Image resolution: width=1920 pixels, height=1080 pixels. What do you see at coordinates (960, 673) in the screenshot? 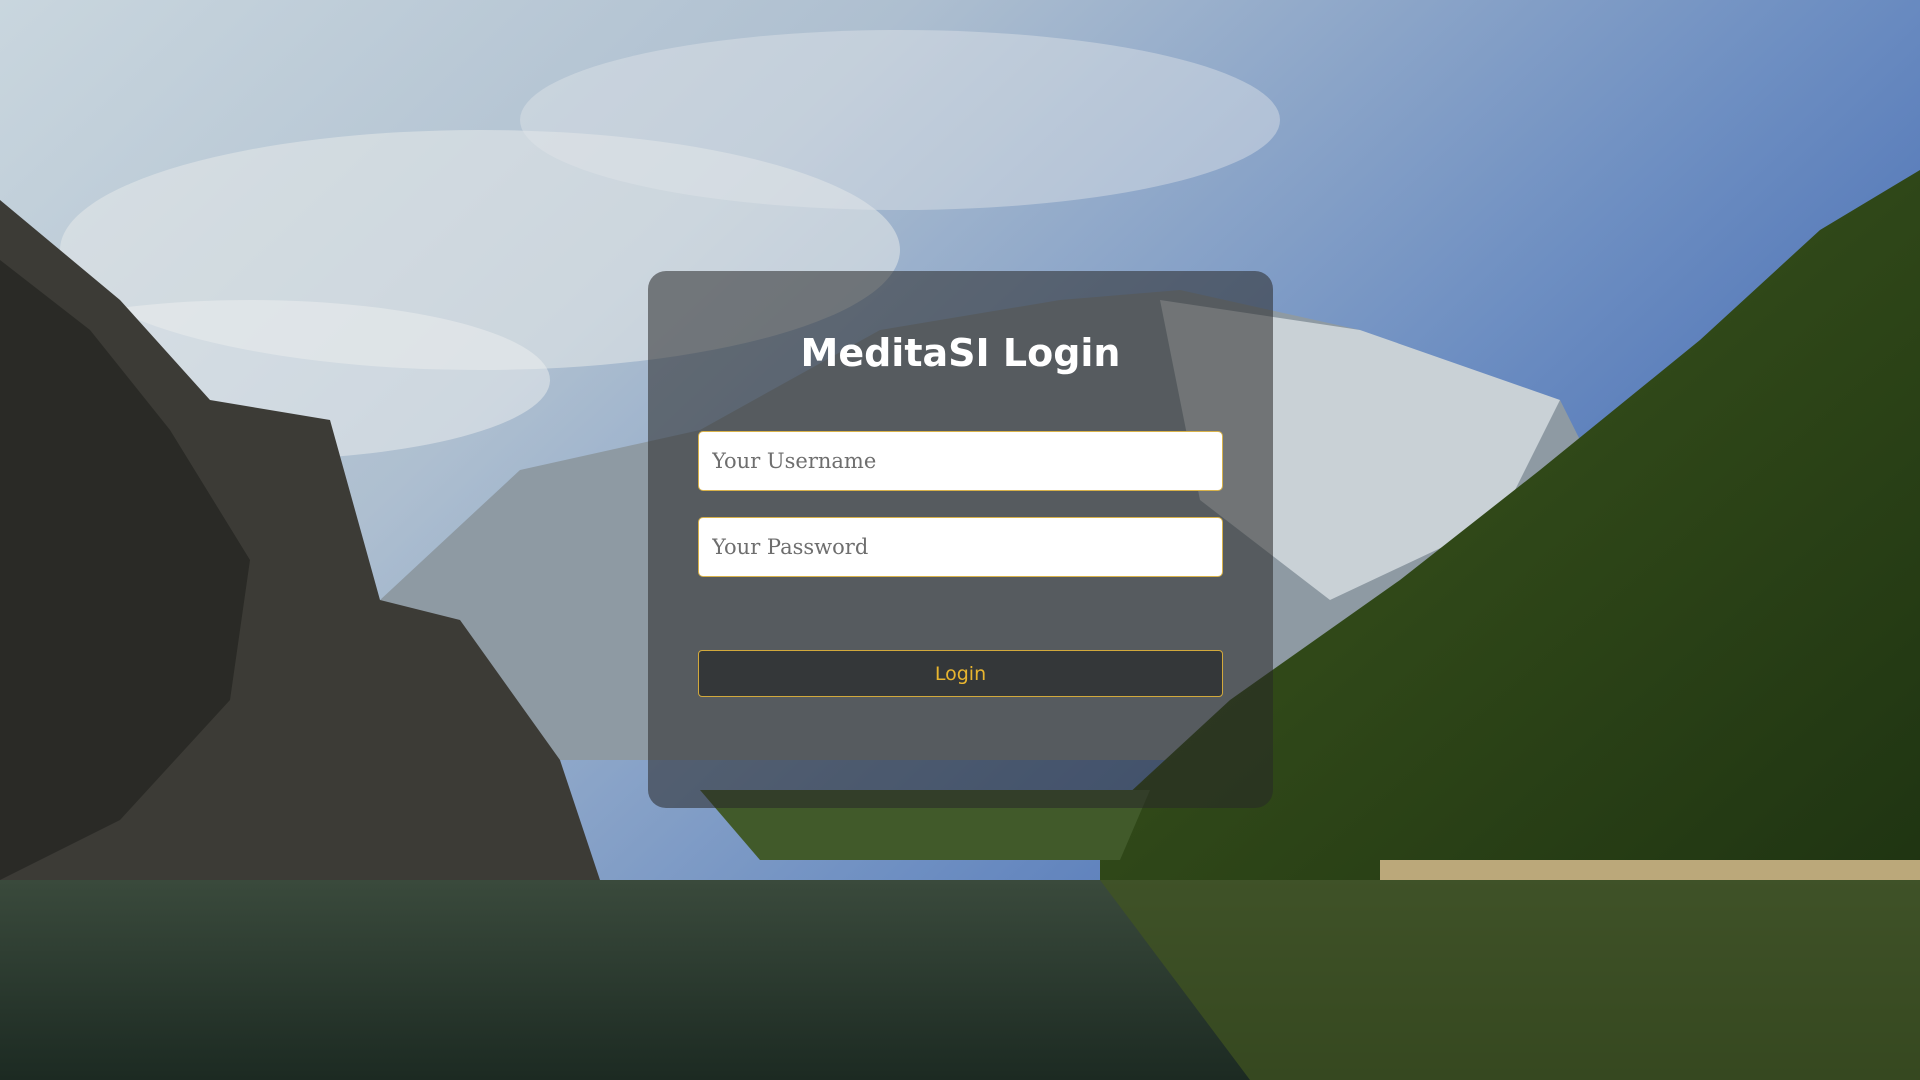
I see `login-button: Login` at bounding box center [960, 673].